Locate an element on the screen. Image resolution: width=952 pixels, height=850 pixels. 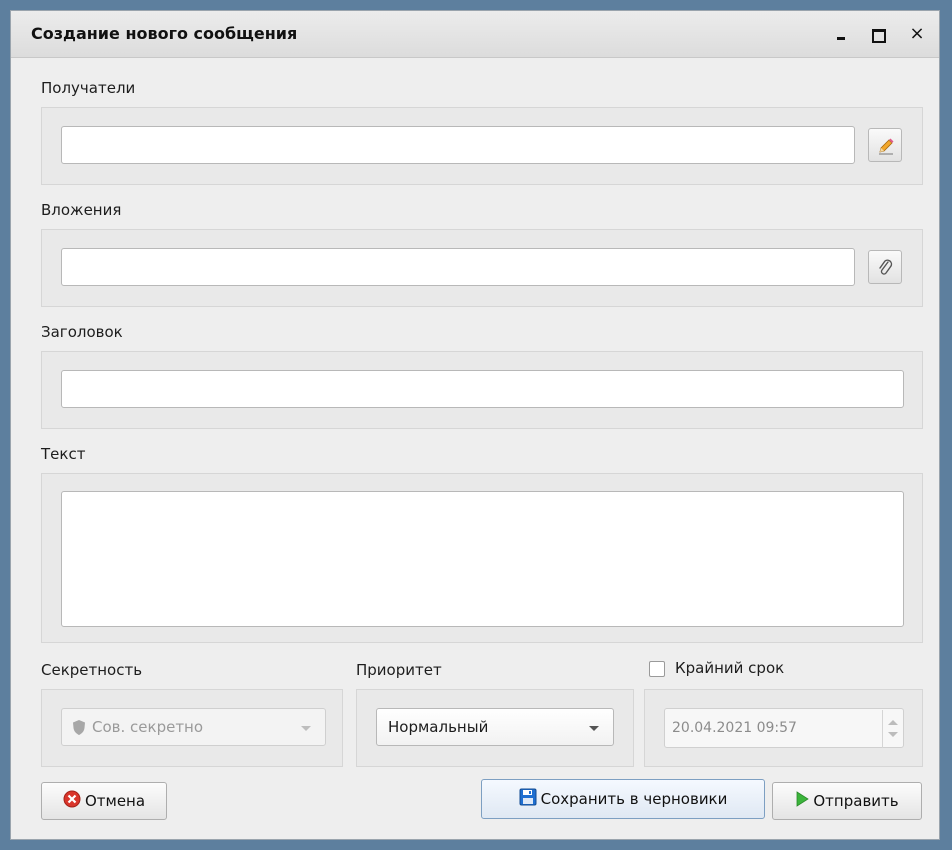
deadline-group: 20.04.2021 09:57 is located at coordinates (783, 728).